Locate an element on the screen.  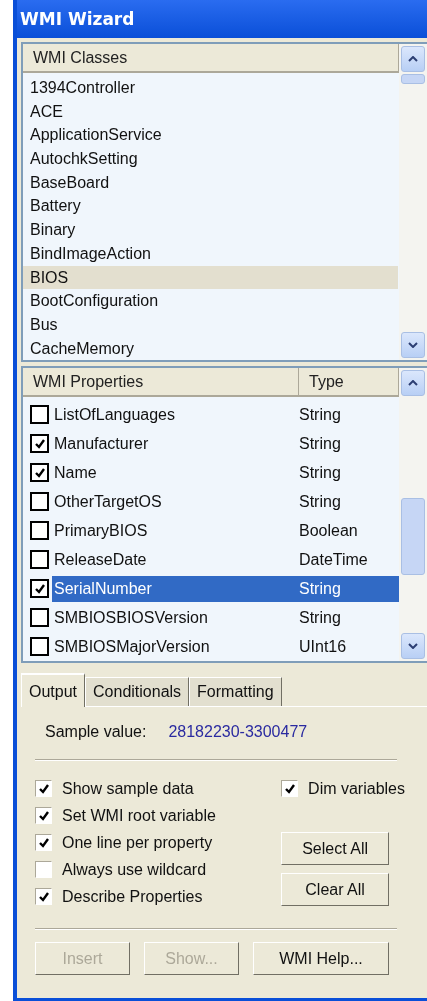
option-checkbox: Always use wildcard is located at coordinates (125, 870).